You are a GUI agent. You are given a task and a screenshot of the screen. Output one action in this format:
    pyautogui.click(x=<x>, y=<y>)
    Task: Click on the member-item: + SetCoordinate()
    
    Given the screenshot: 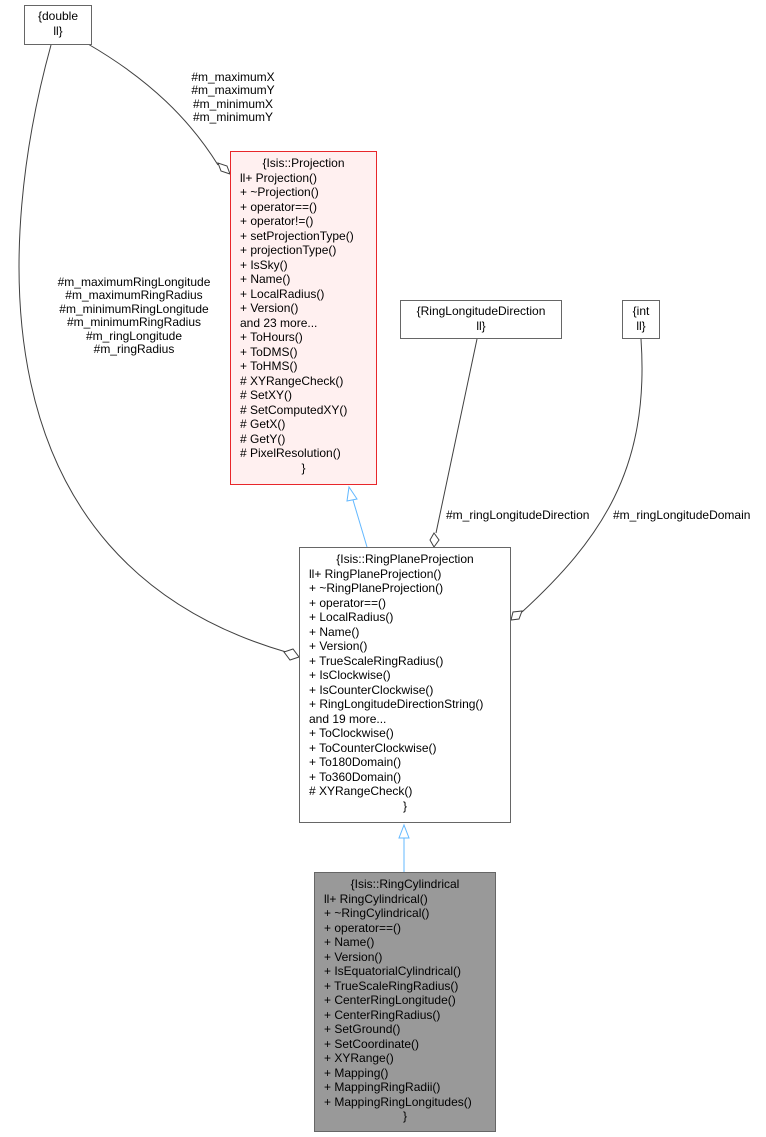 What is the action you would take?
    pyautogui.click(x=372, y=1043)
    